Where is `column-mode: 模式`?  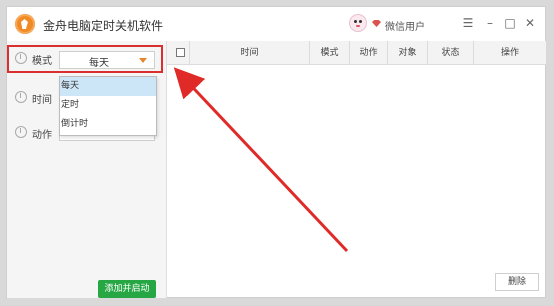 column-mode: 模式 is located at coordinates (329, 53).